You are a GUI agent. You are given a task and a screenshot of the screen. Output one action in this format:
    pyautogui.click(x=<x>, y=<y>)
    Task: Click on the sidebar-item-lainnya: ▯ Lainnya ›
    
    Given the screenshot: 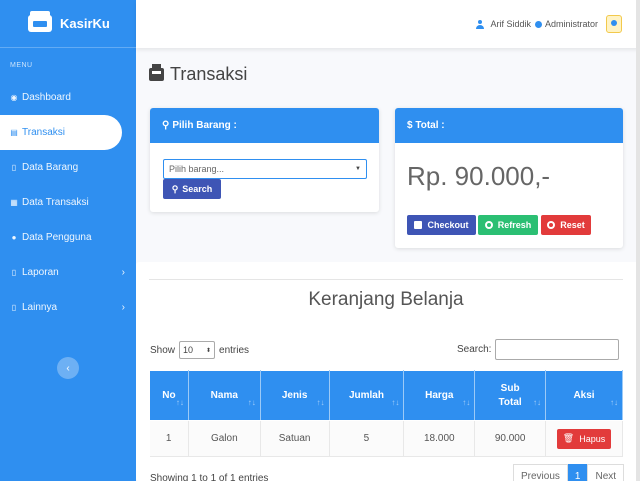 What is the action you would take?
    pyautogui.click(x=68, y=307)
    